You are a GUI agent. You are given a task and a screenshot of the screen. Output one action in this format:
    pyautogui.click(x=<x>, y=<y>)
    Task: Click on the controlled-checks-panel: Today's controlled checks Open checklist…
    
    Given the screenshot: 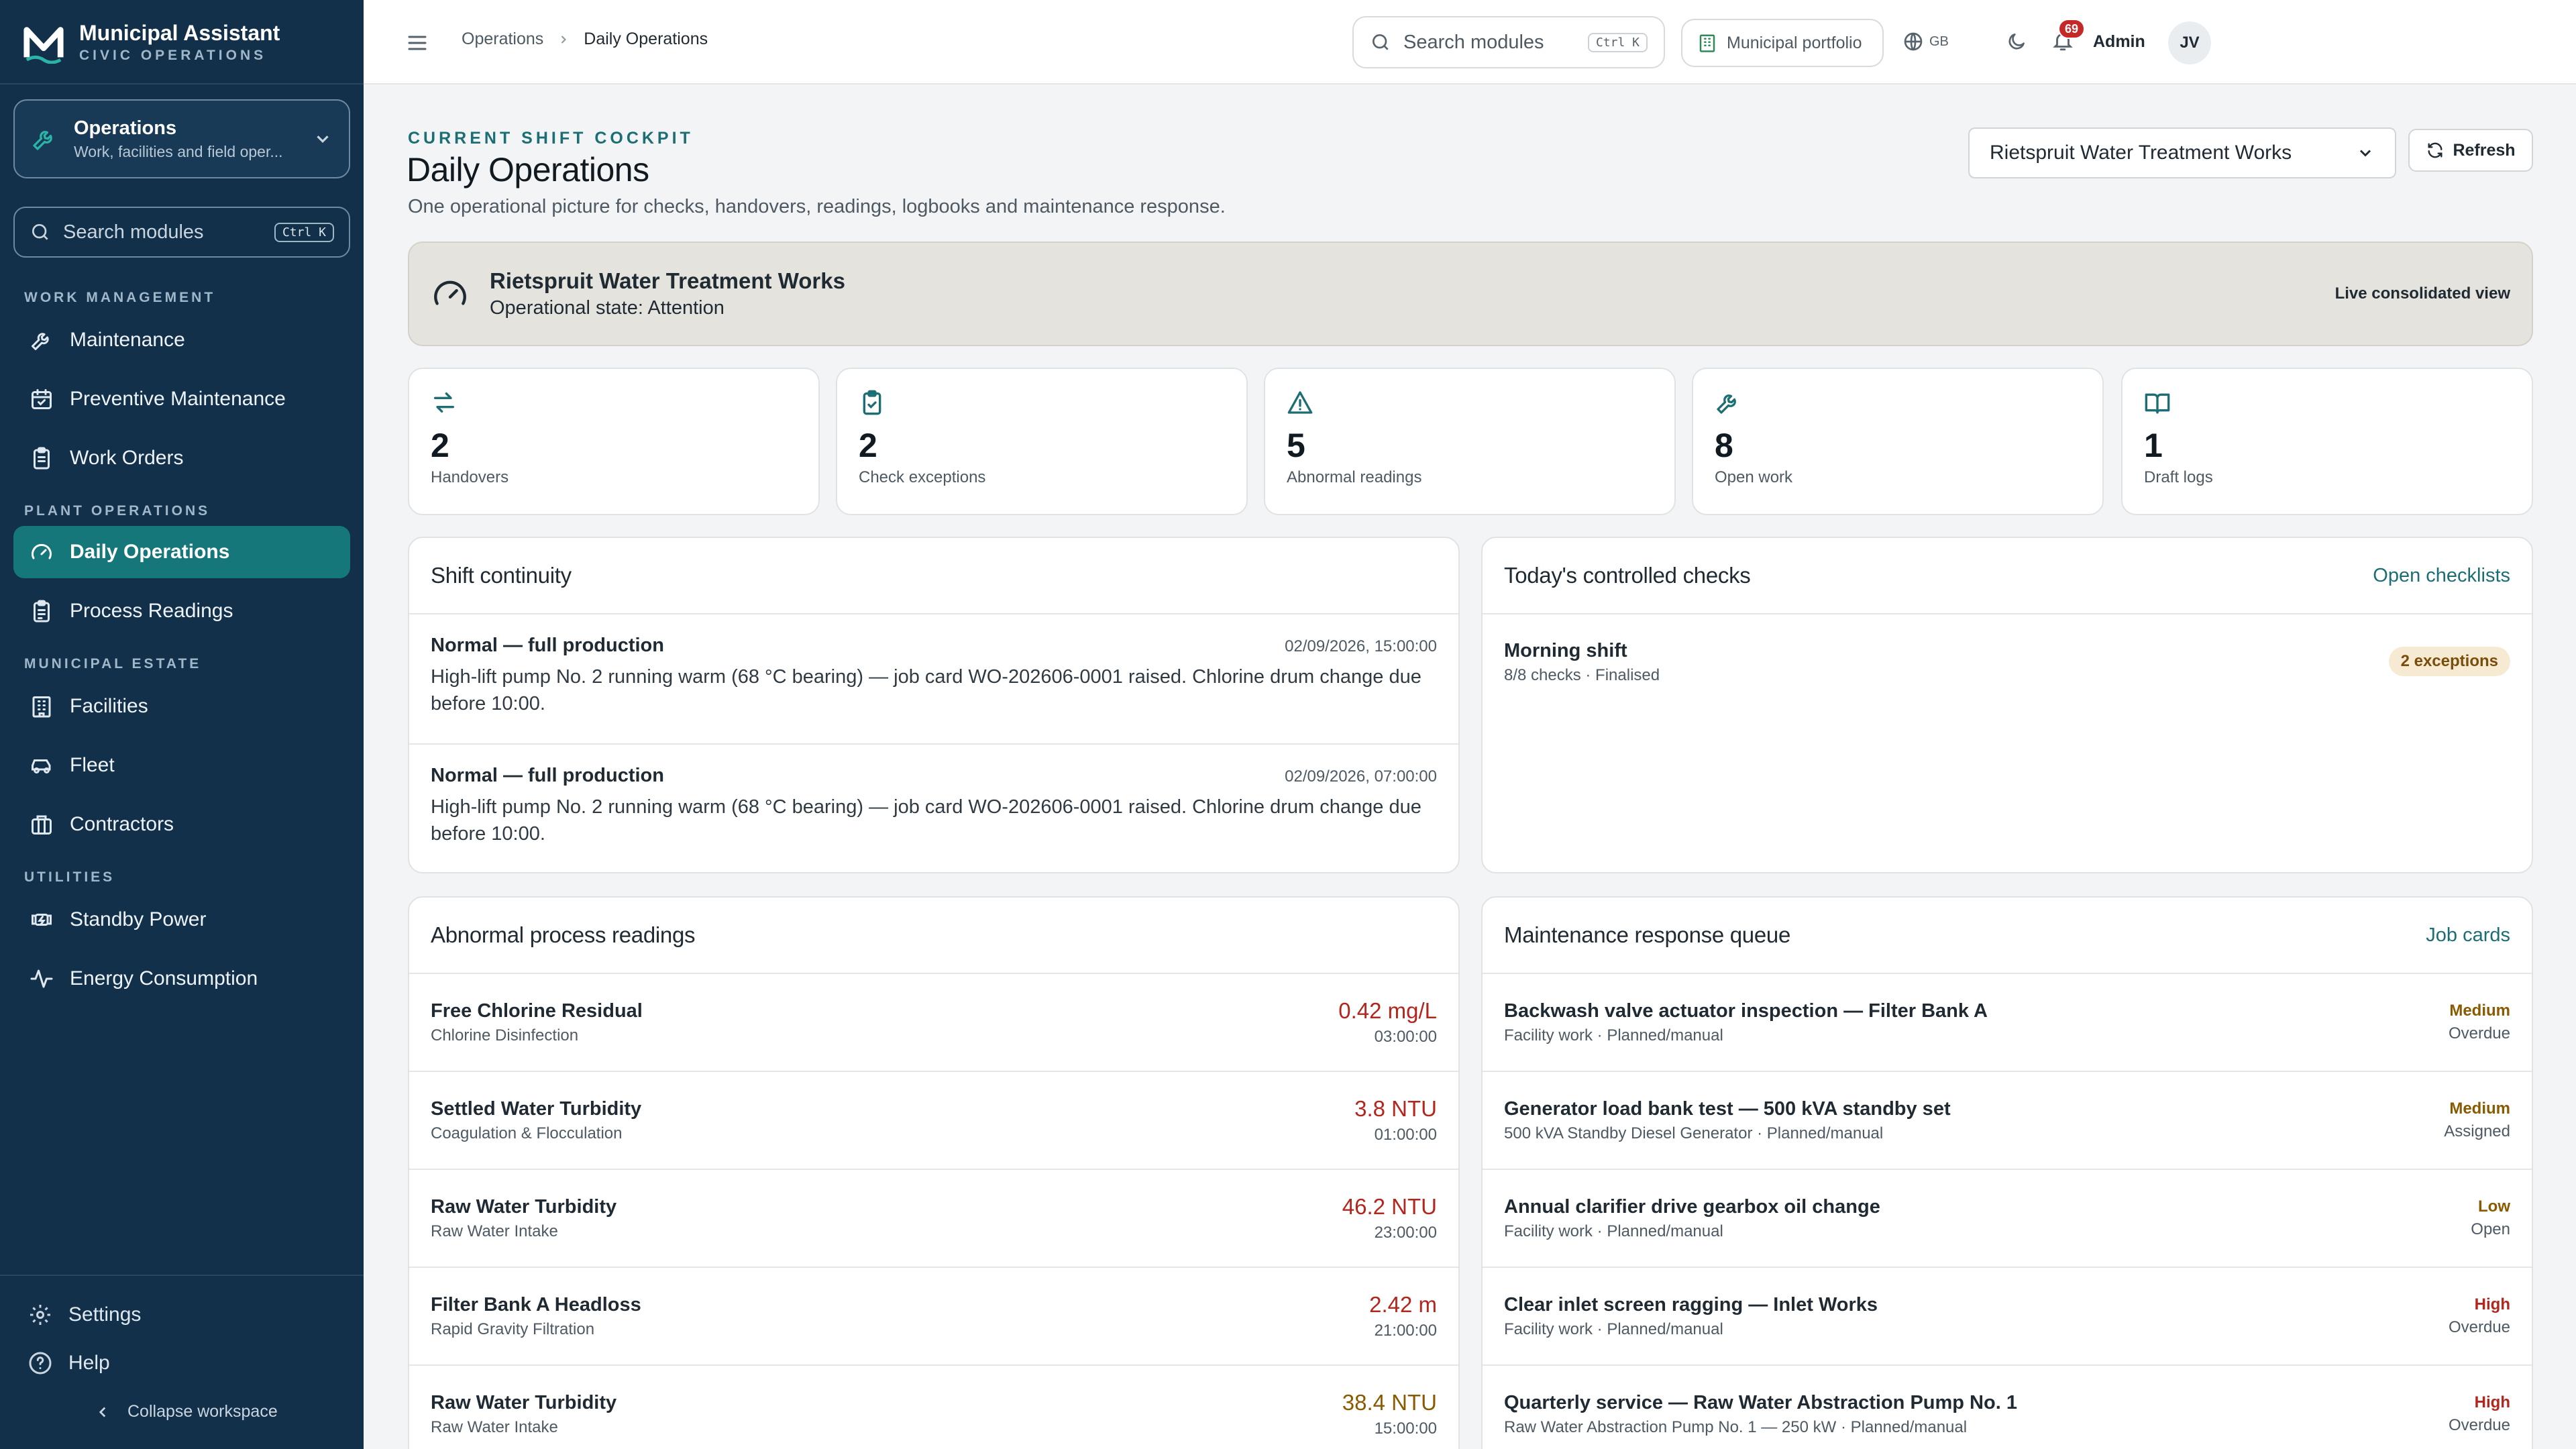 What is the action you would take?
    pyautogui.click(x=2007, y=705)
    